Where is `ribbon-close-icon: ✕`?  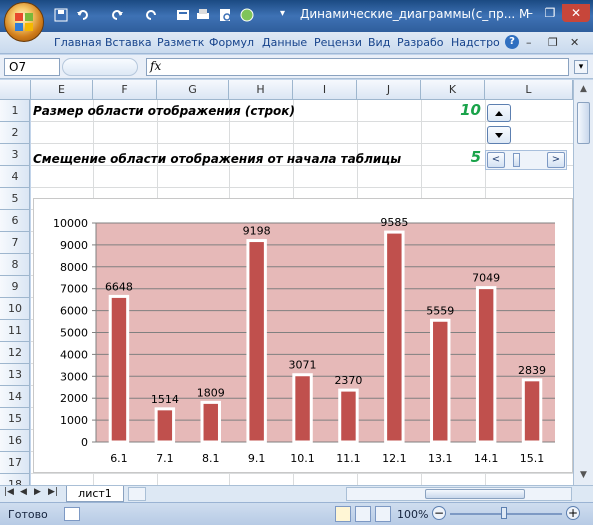 ribbon-close-icon: ✕ is located at coordinates (574, 43).